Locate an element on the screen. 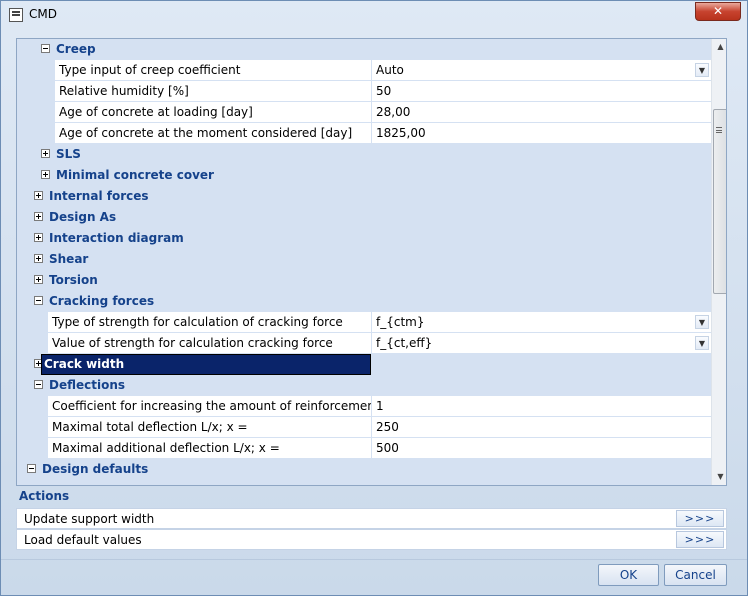 The image size is (748, 596). app-icon is located at coordinates (16, 15).